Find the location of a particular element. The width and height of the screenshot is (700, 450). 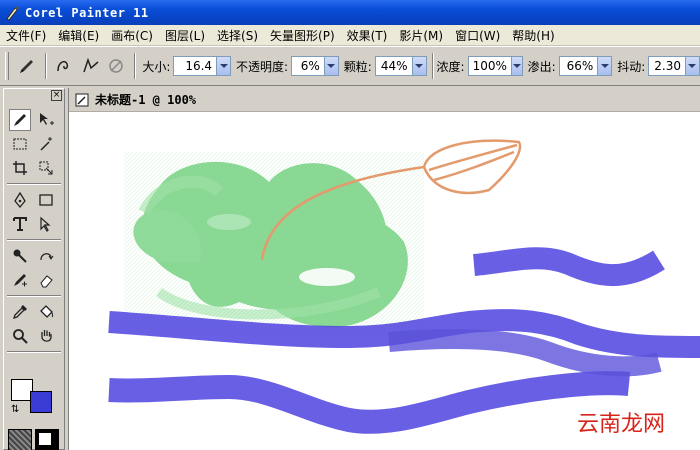

menu-canvas: 画布(C) is located at coordinates (132, 35).